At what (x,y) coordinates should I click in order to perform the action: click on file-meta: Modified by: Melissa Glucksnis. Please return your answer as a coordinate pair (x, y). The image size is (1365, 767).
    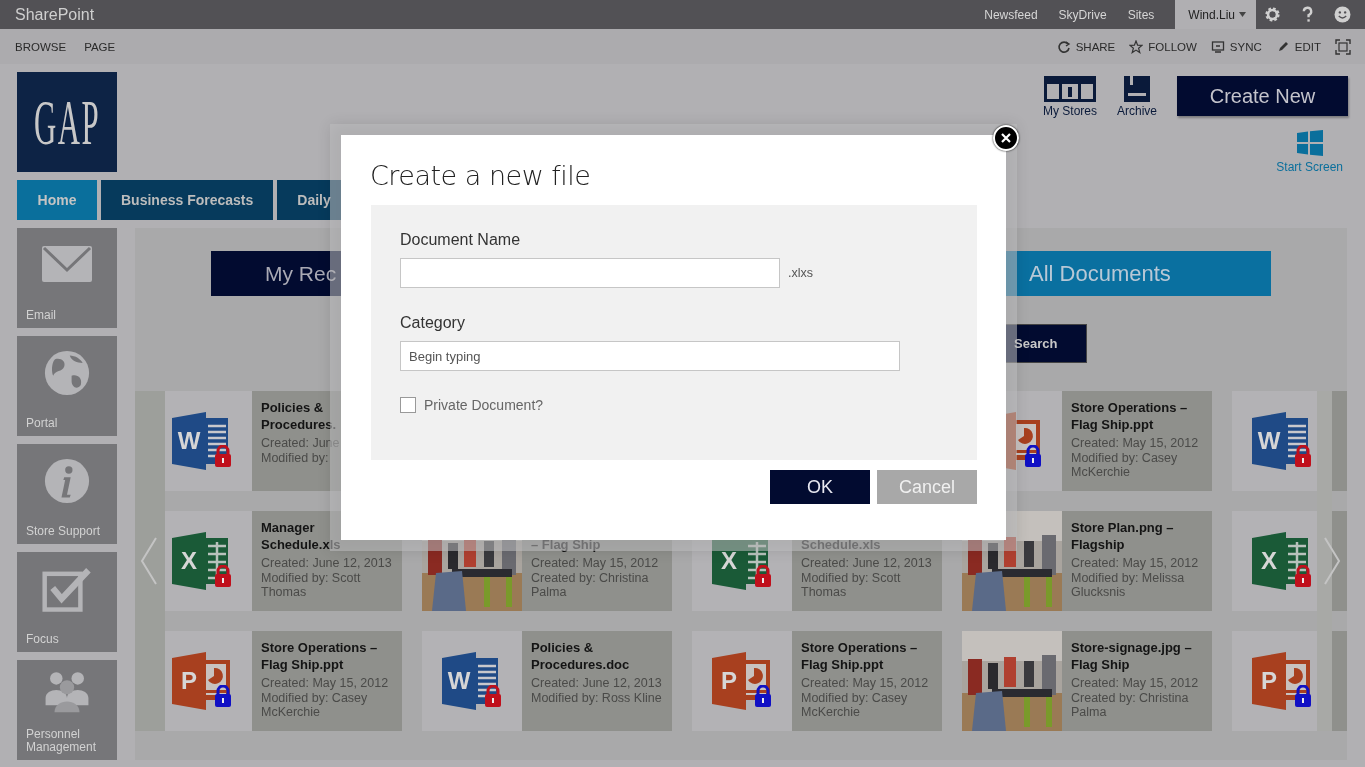
    Looking at the image, I should click on (1128, 585).